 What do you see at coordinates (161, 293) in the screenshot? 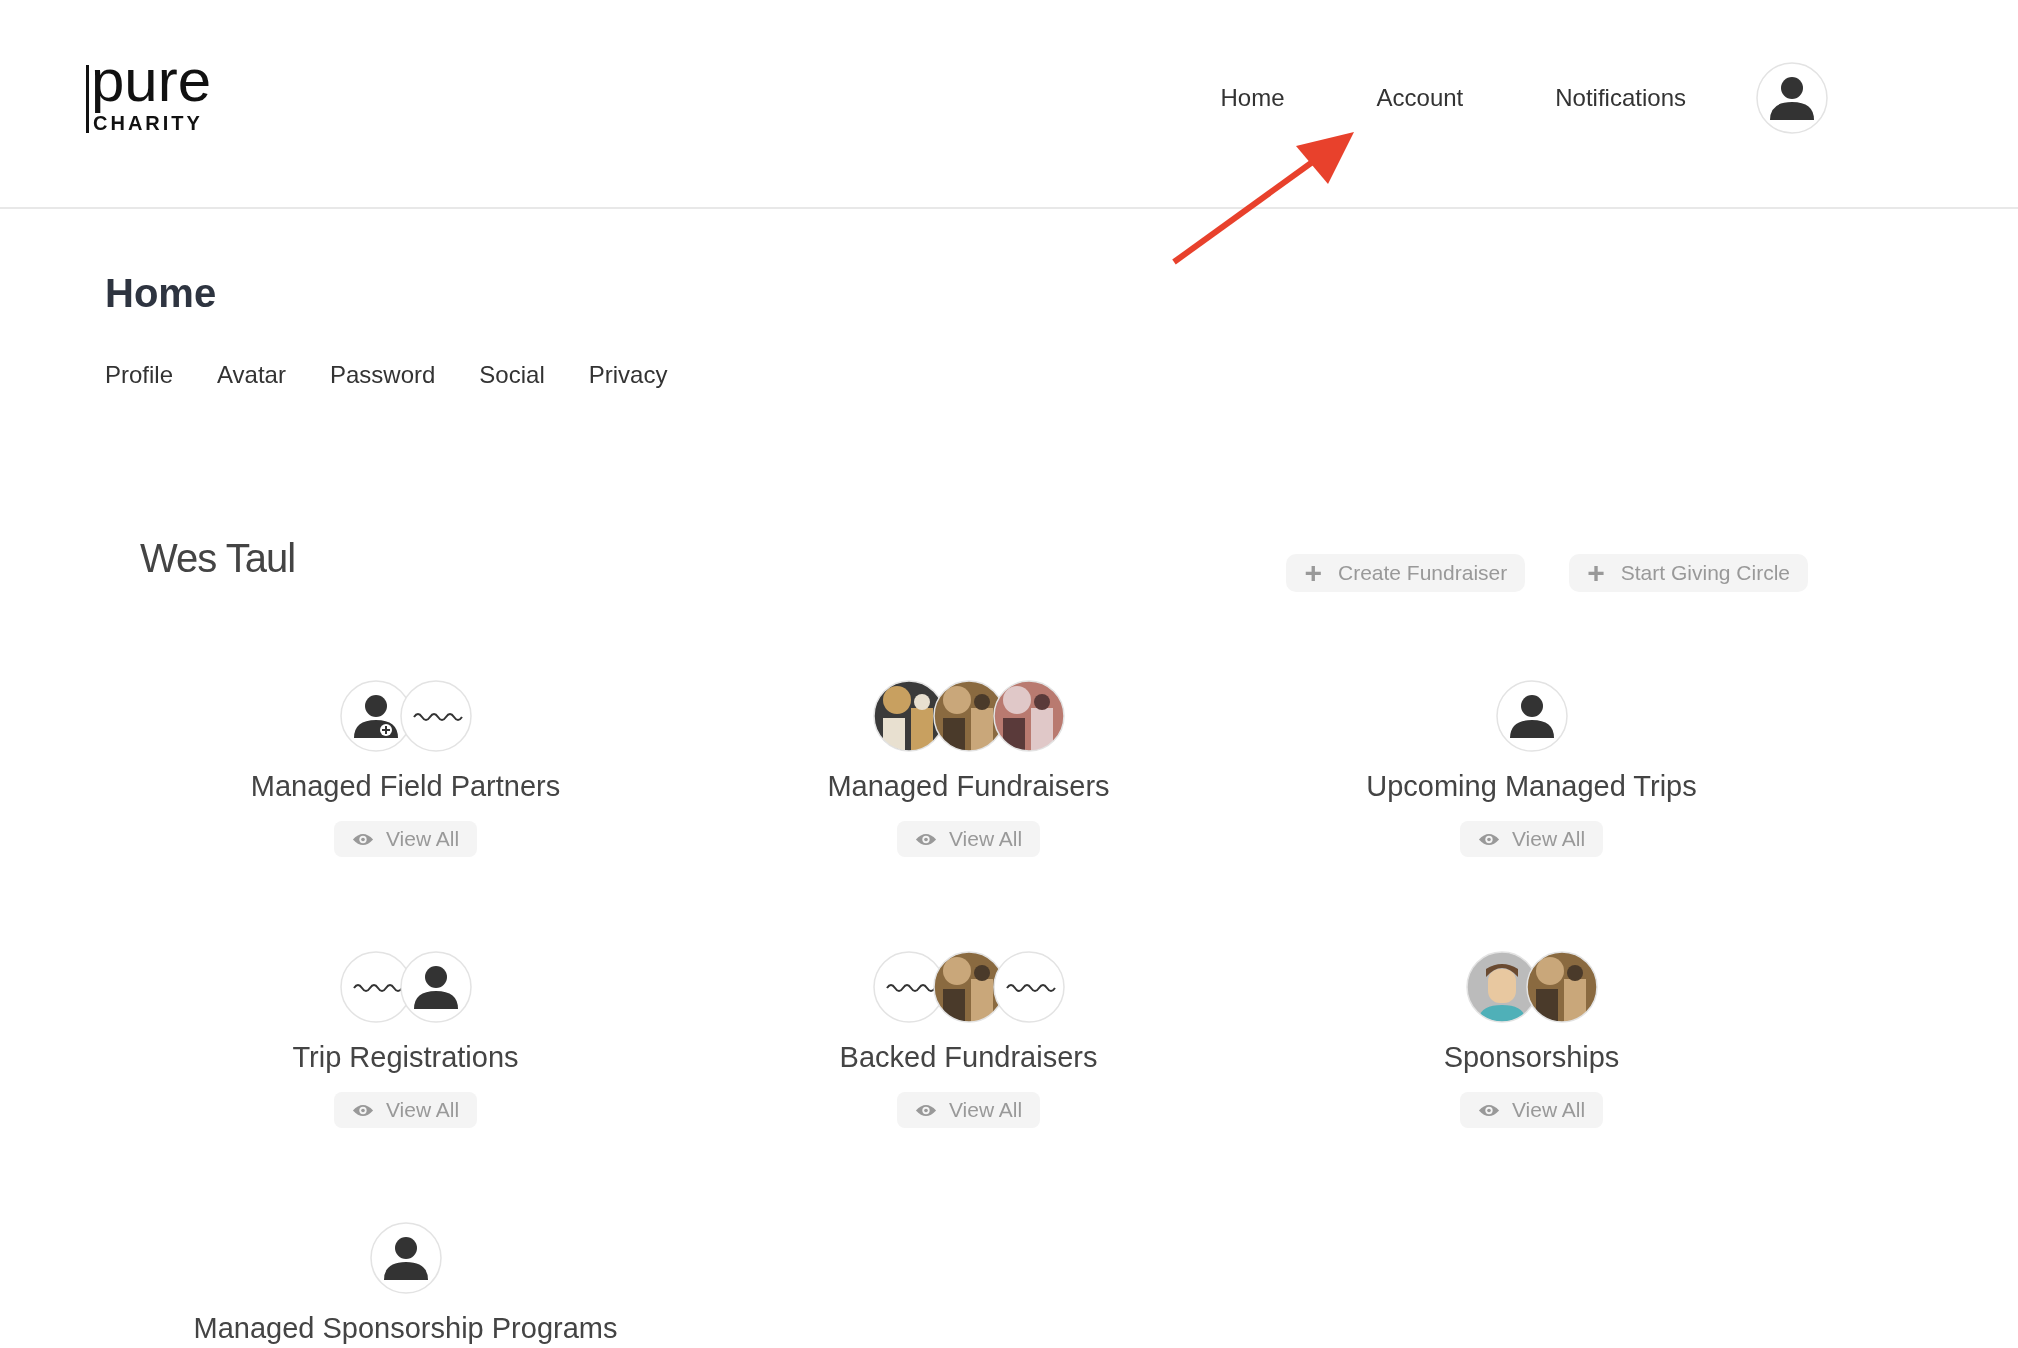
I see `page-title: Home` at bounding box center [161, 293].